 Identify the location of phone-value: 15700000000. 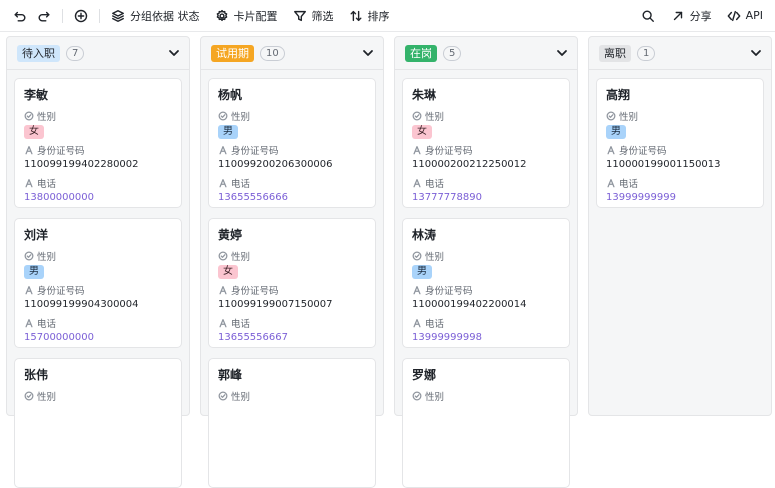
(98, 337).